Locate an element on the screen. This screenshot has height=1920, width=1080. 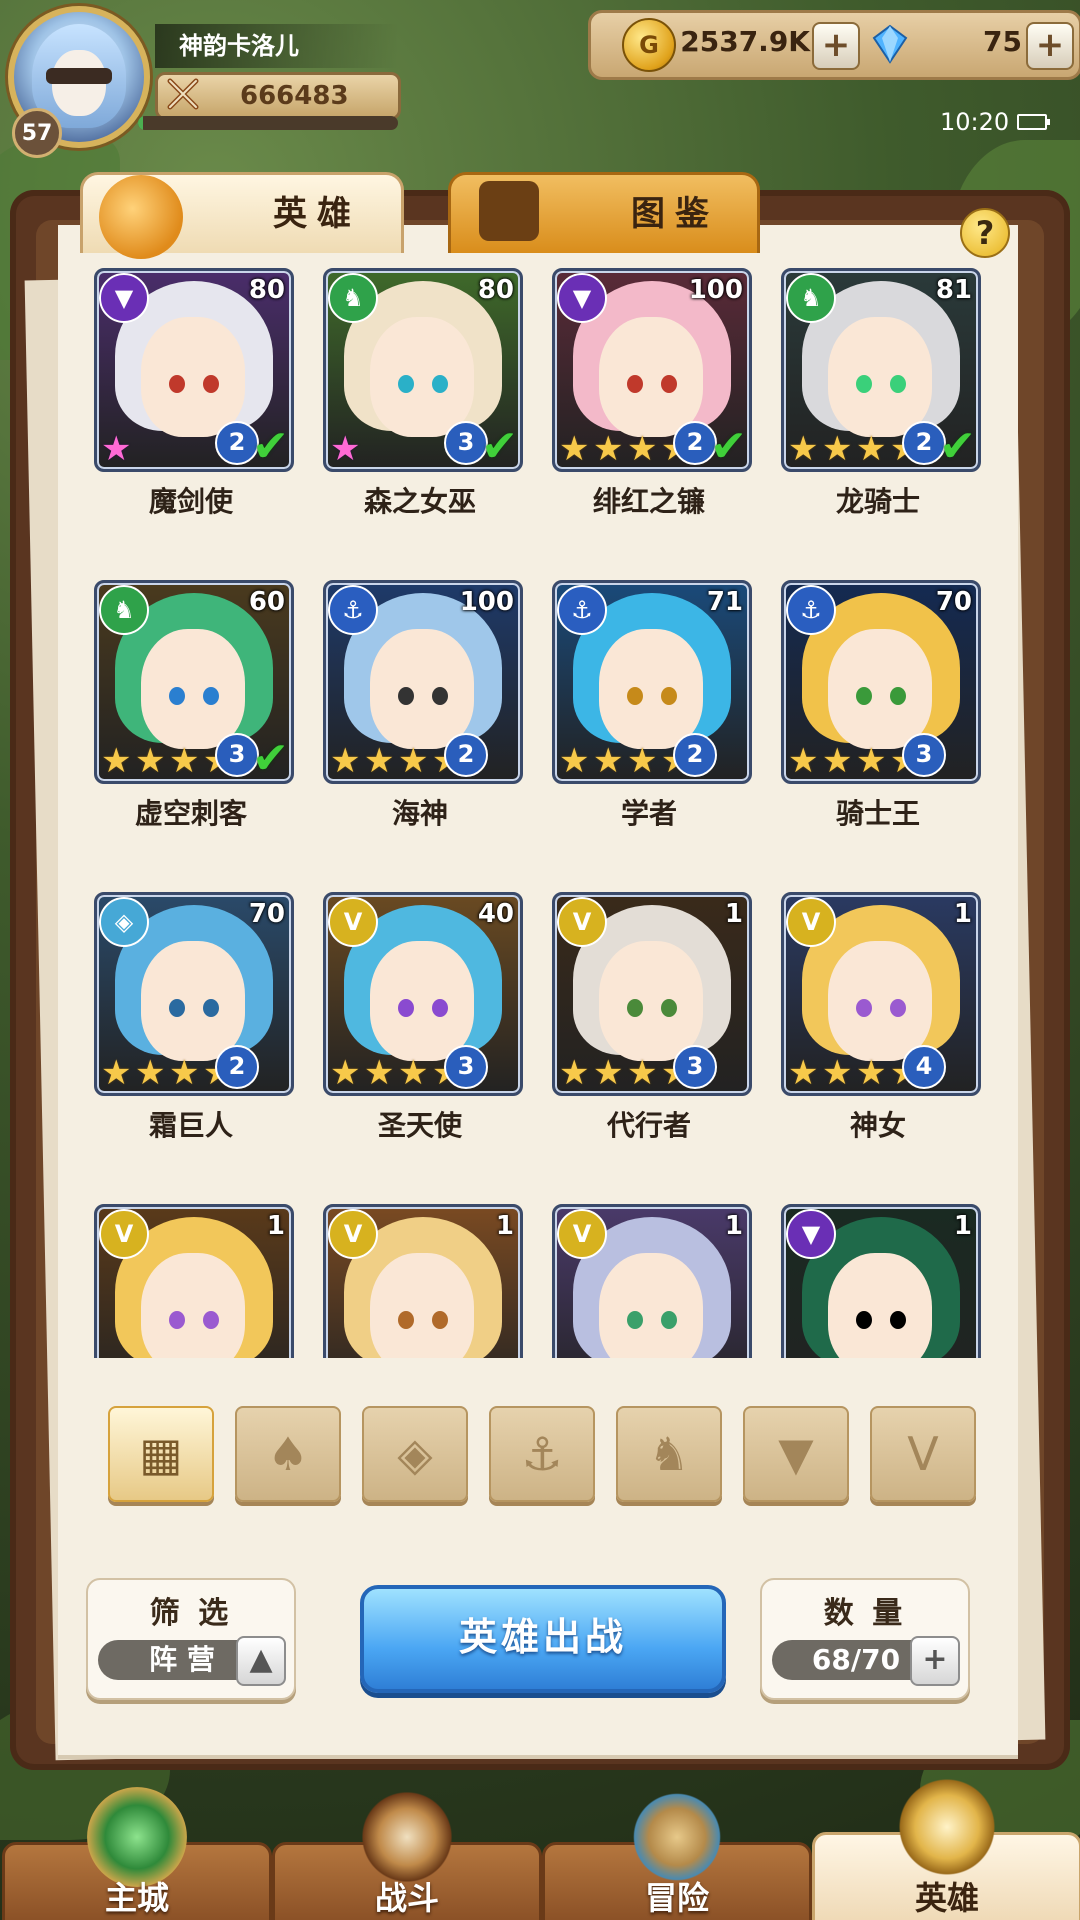
hero-name: 虚空刺客 is located at coordinates (190, 813).